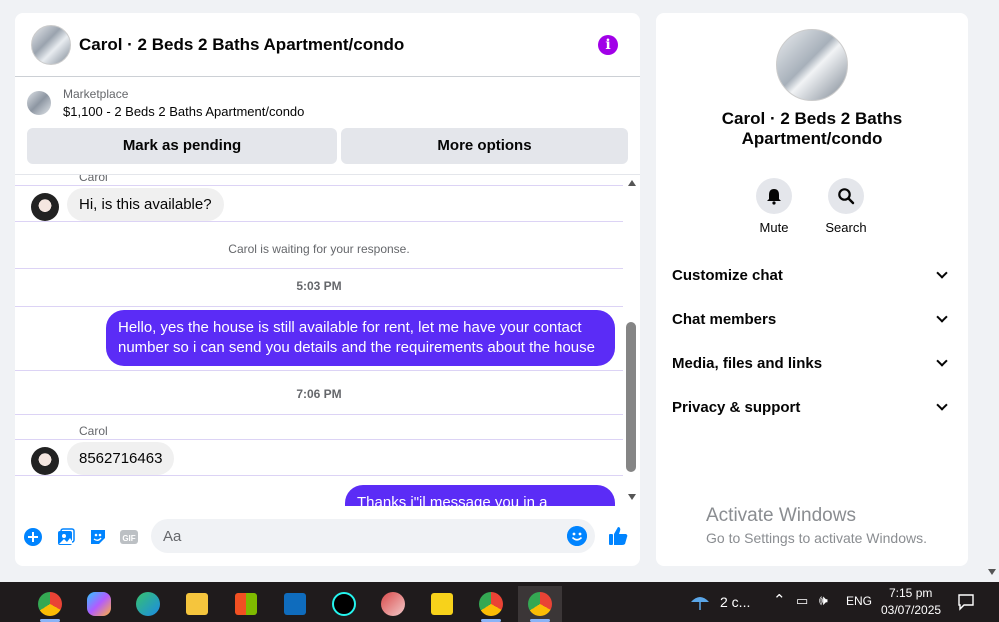 This screenshot has height=622, width=999. What do you see at coordinates (39, 103) in the screenshot?
I see `listing-thumbnail` at bounding box center [39, 103].